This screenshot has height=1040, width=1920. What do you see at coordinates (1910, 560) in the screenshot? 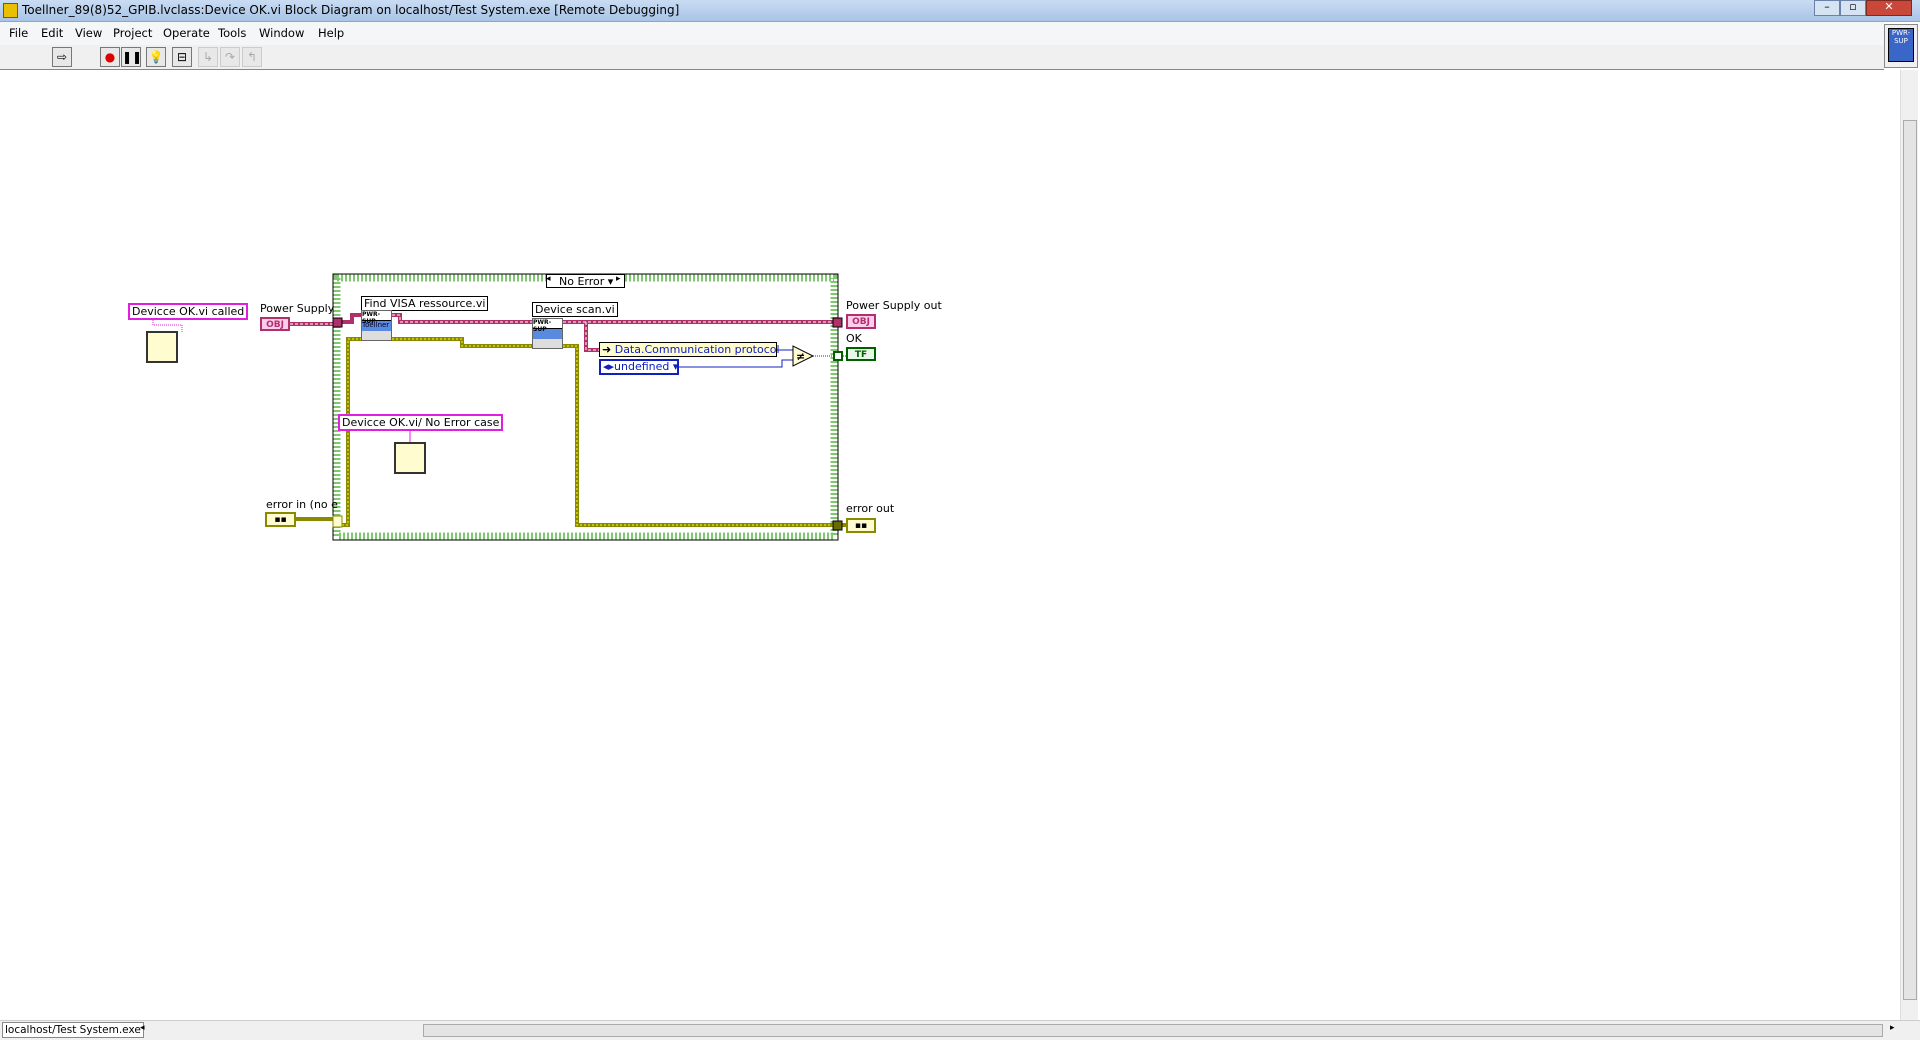
I see `vertical-scroll-thumb` at bounding box center [1910, 560].